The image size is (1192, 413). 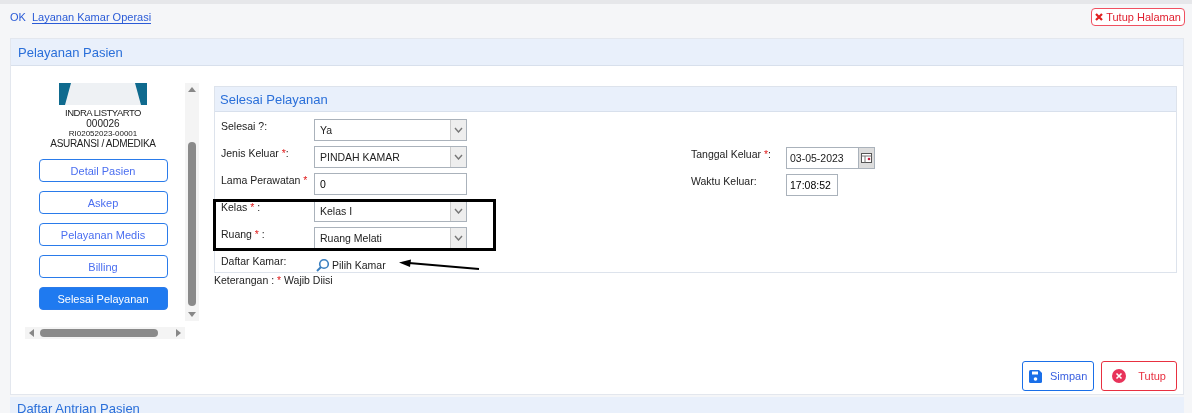 What do you see at coordinates (103, 143) in the screenshot?
I see `payer-name: ASURANSI / ADMEDIKA` at bounding box center [103, 143].